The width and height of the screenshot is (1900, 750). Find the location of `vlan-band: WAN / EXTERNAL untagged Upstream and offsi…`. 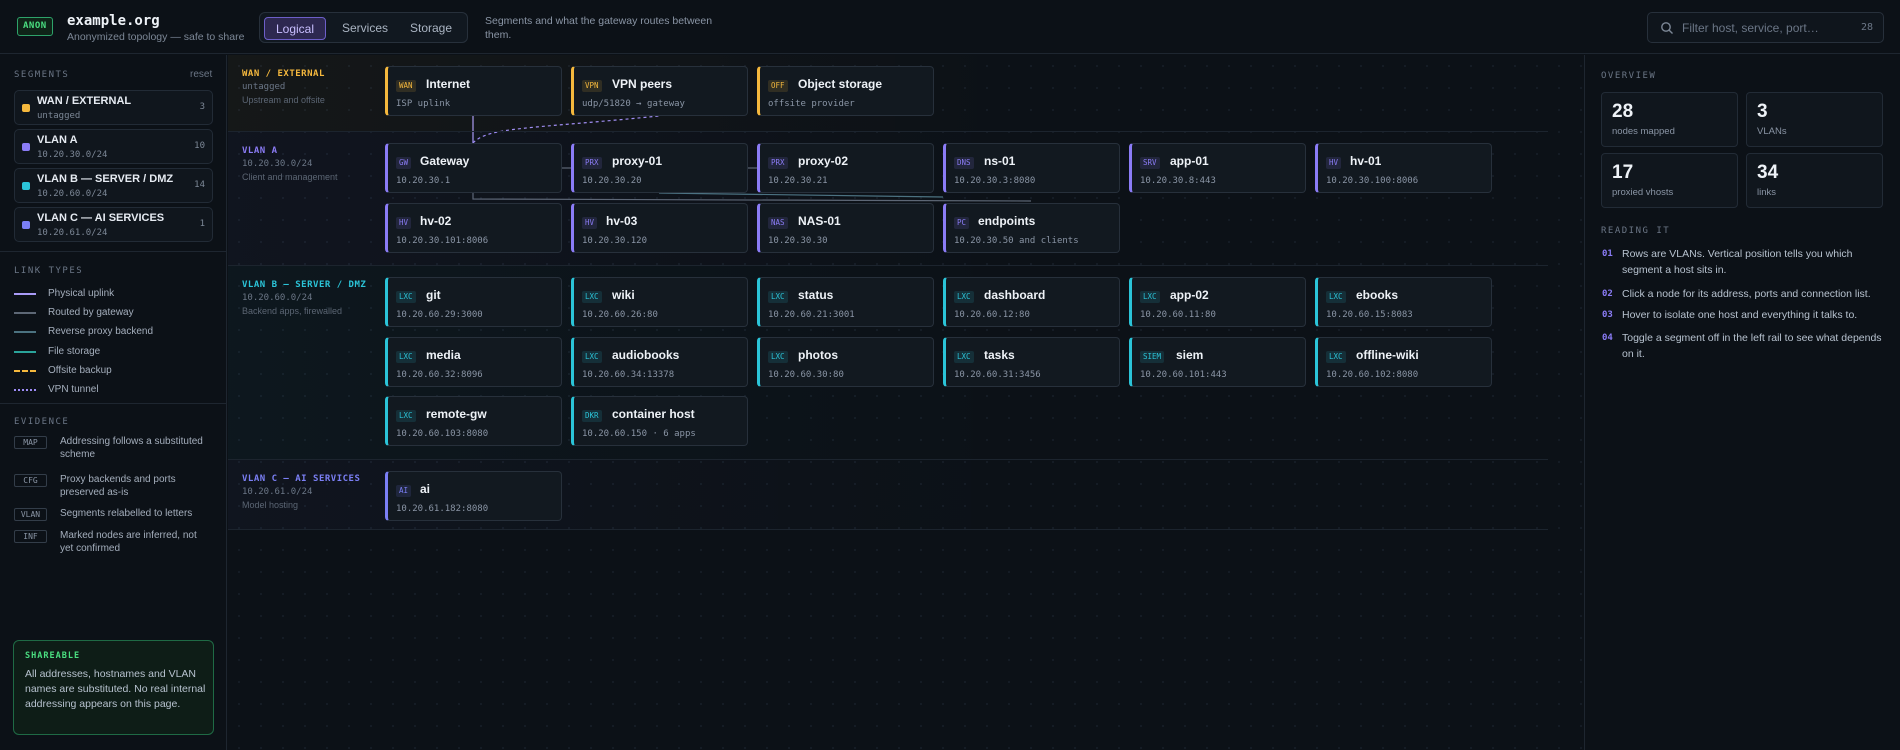

vlan-band: WAN / EXTERNAL untagged Upstream and offsi… is located at coordinates (888, 93).